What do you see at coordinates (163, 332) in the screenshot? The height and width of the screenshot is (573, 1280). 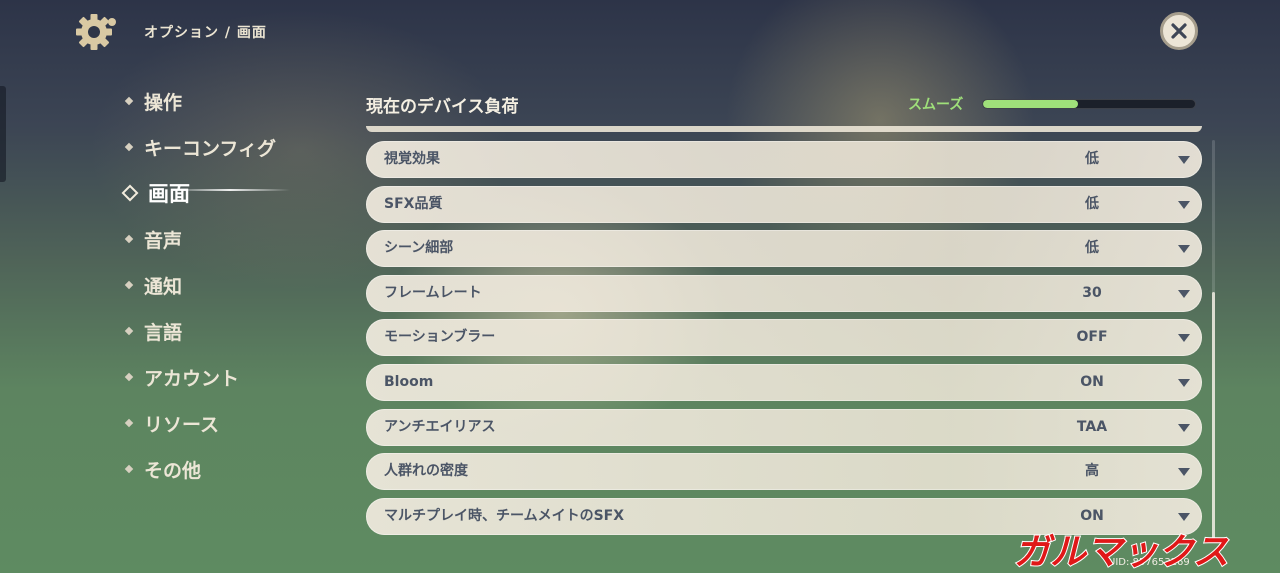 I see `nav-item-label: 言語` at bounding box center [163, 332].